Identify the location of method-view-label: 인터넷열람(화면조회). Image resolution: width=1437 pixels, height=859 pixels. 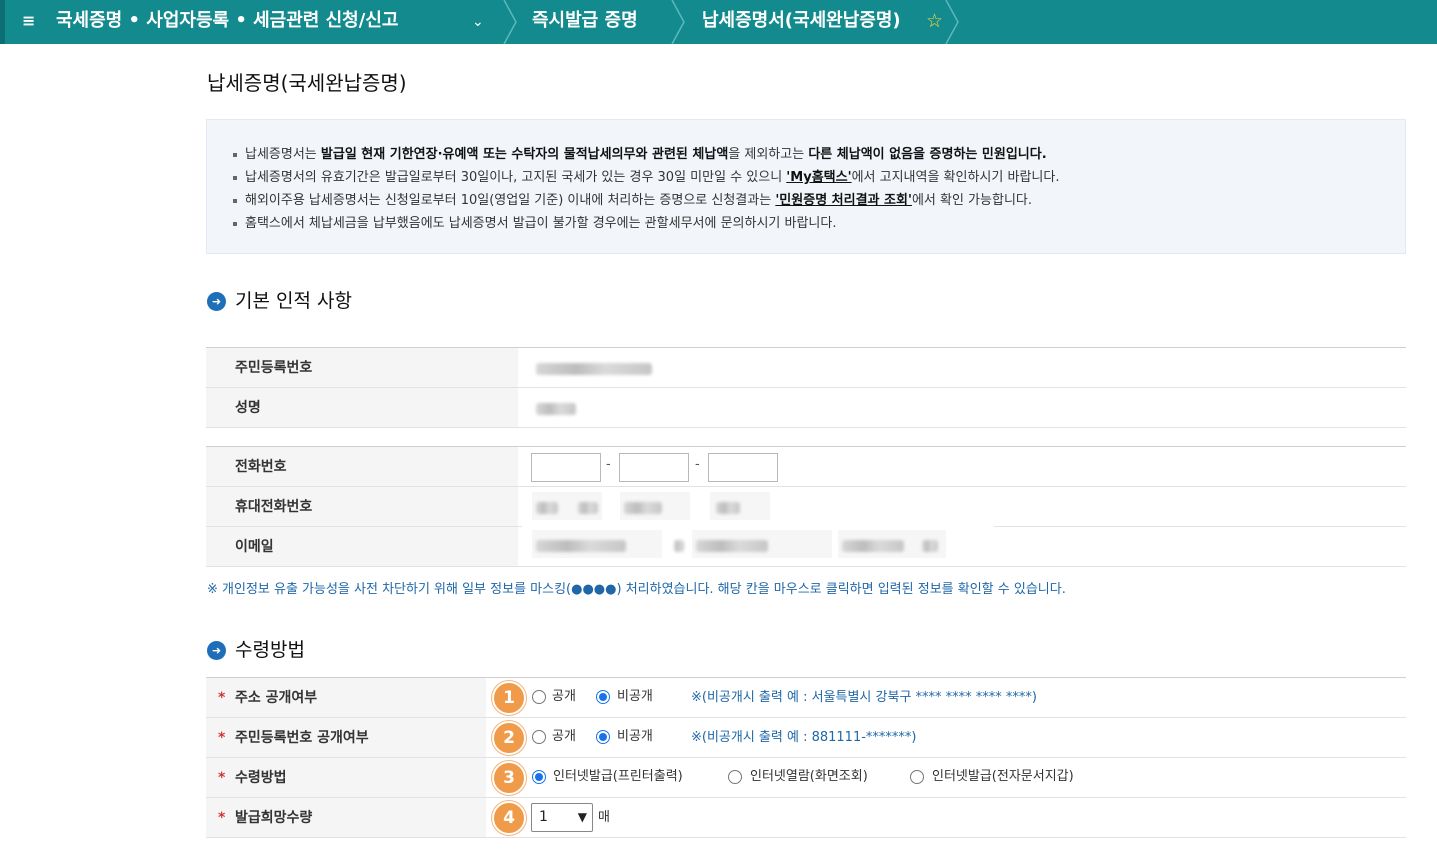
(809, 777).